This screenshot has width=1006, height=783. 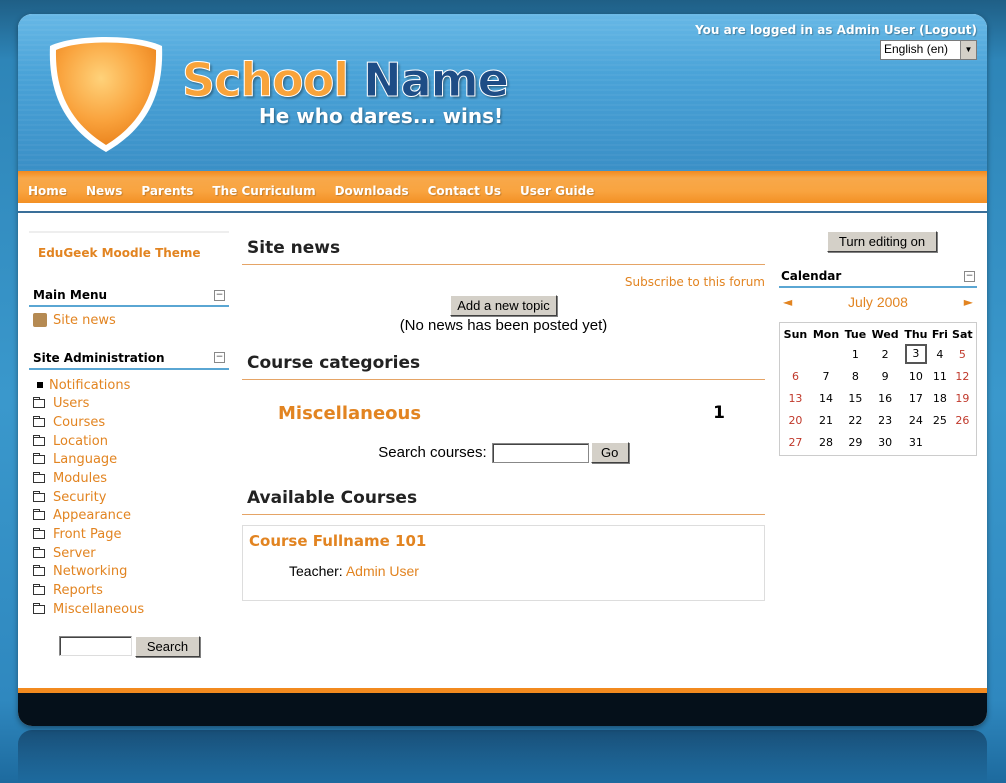 What do you see at coordinates (962, 354) in the screenshot?
I see `calendar-day: 5` at bounding box center [962, 354].